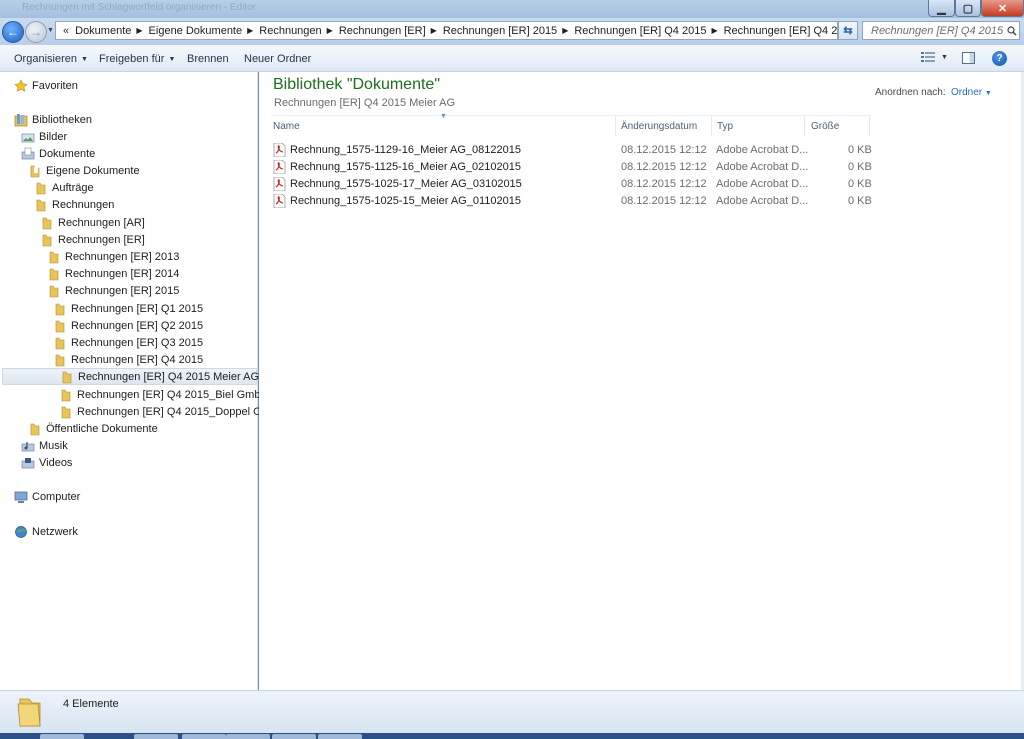  Describe the element at coordinates (277, 59) in the screenshot. I see `new-folder-button: Neuer Ordner` at that location.